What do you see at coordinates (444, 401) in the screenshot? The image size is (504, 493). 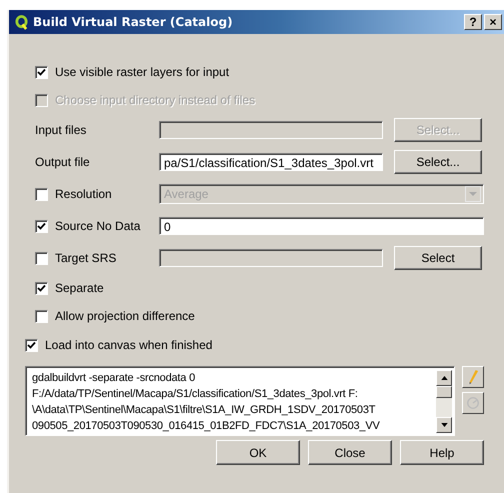 I see `scrollbar` at bounding box center [444, 401].